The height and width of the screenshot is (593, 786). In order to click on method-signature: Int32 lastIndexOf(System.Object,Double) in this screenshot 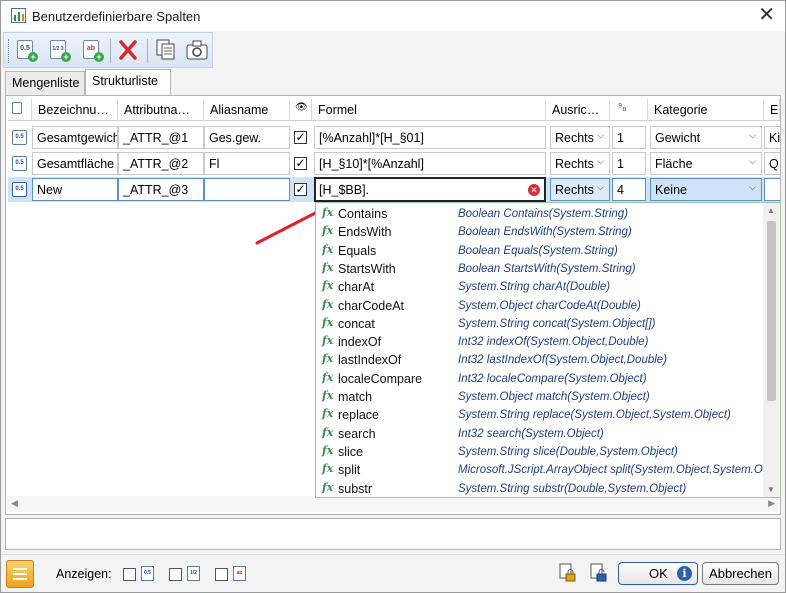, I will do `click(563, 360)`.